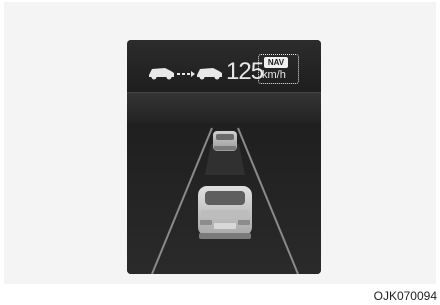  I want to click on image-code: OJK070094, so click(405, 296).